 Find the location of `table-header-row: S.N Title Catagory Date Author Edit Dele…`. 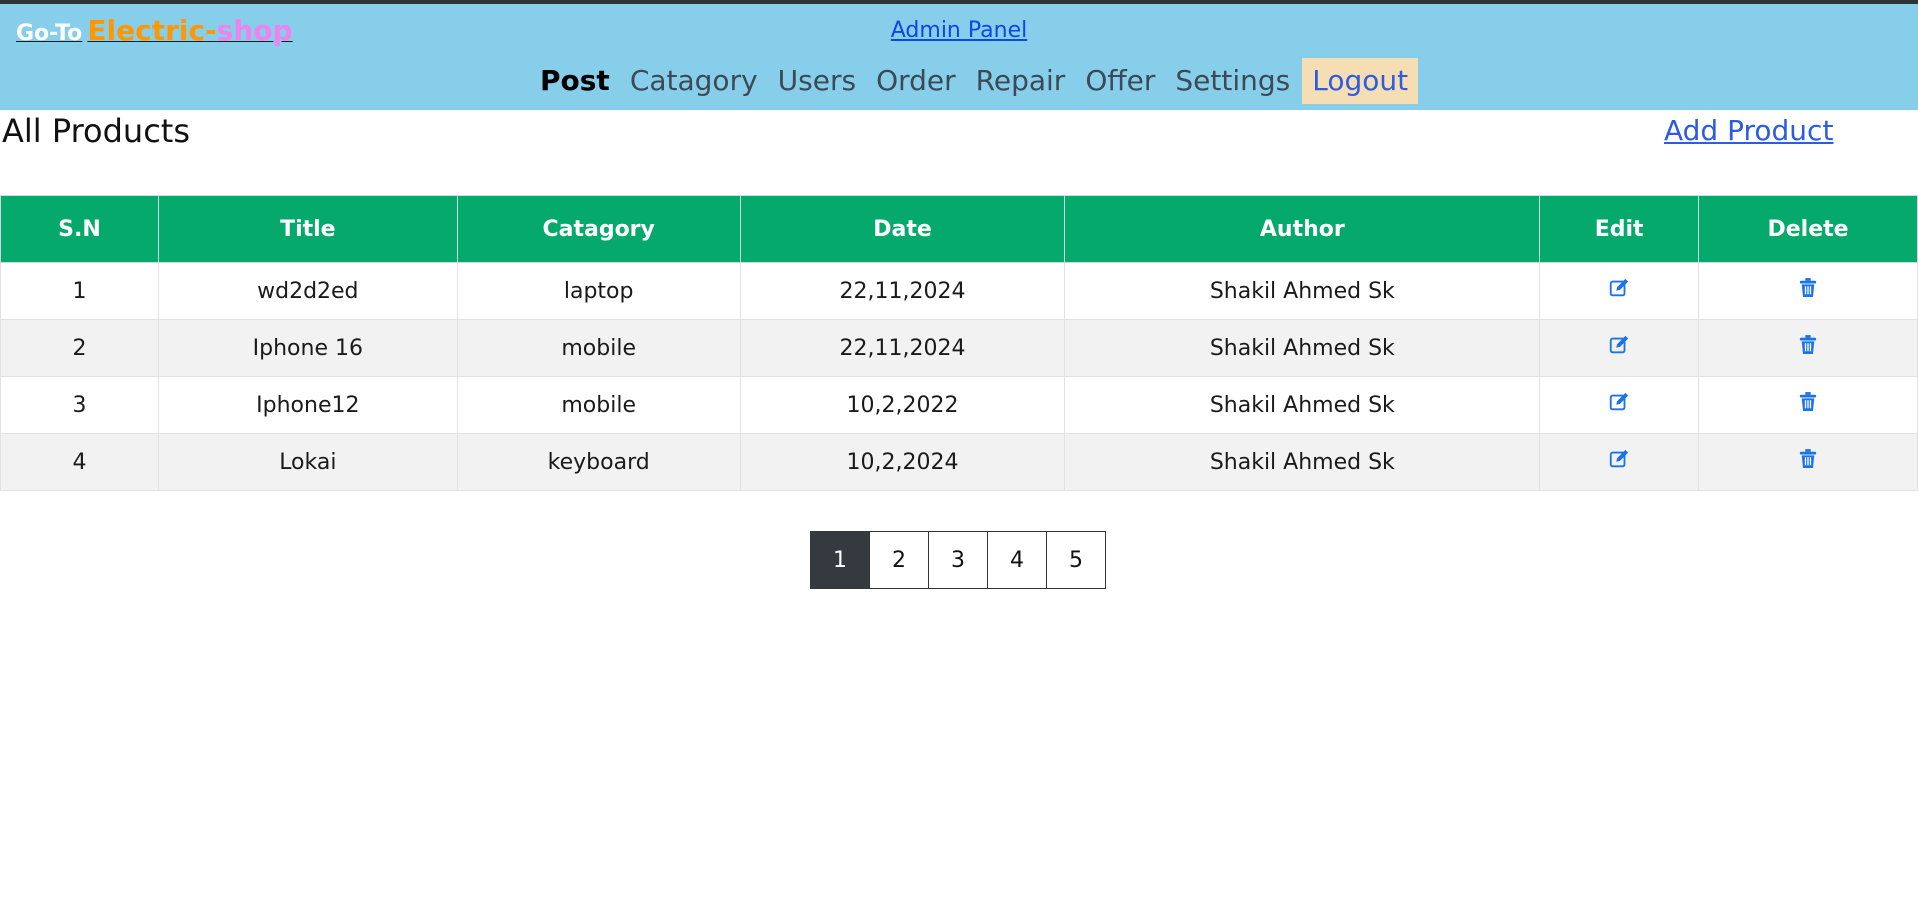

table-header-row: S.N Title Catagory Date Author Edit Dele… is located at coordinates (959, 229).